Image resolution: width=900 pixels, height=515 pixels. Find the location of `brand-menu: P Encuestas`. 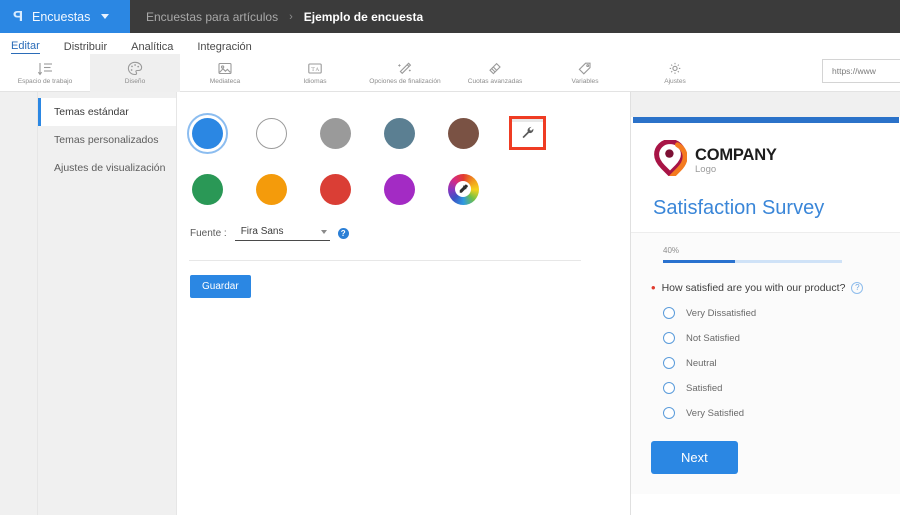

brand-menu: P Encuestas is located at coordinates (65, 16).